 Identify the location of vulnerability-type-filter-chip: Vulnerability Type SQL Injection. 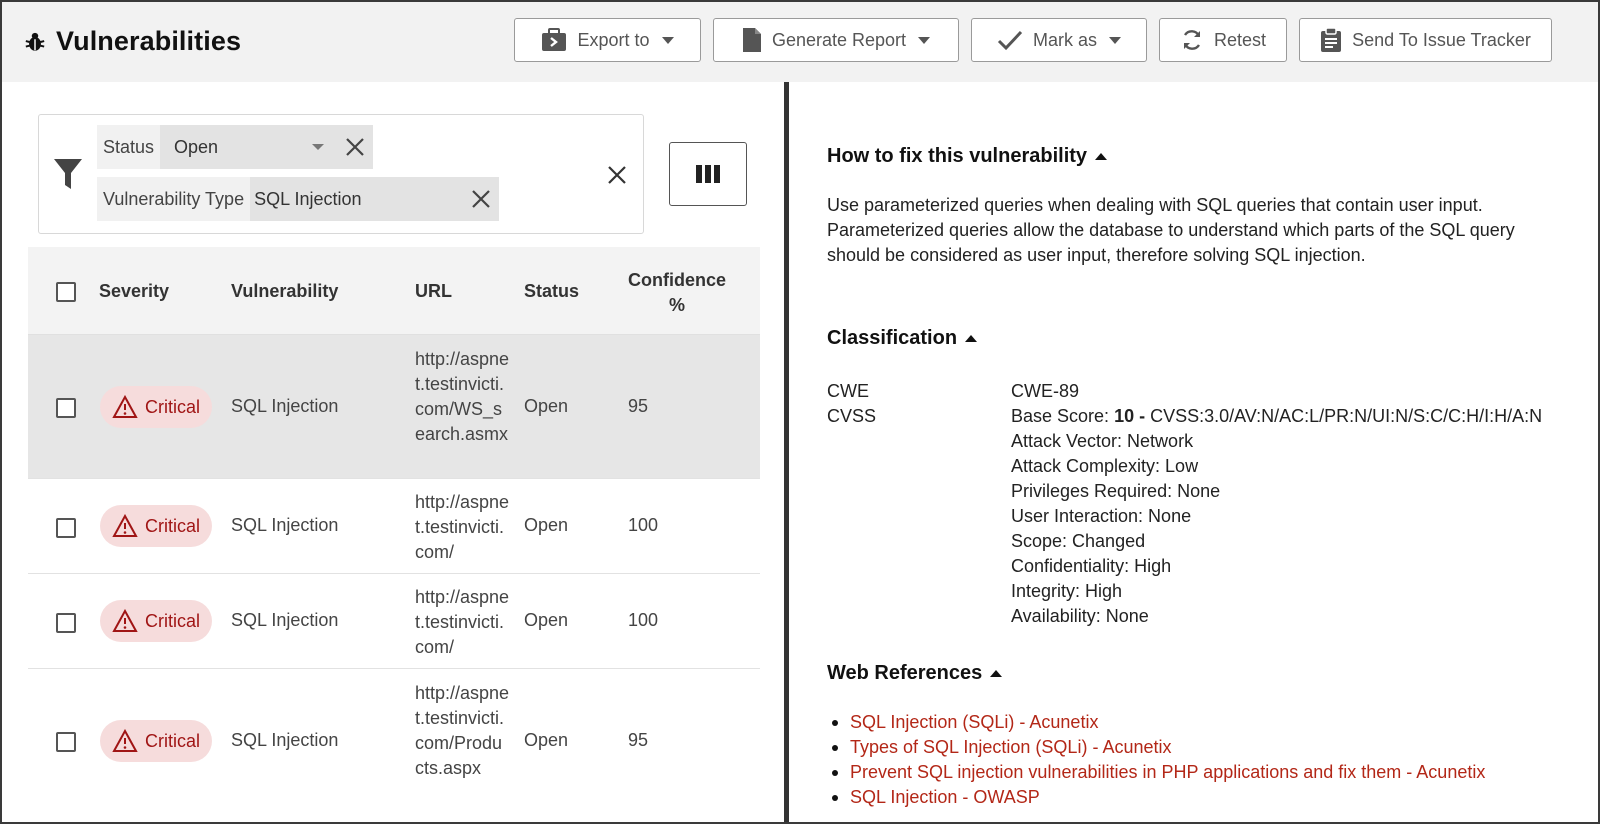
(298, 199).